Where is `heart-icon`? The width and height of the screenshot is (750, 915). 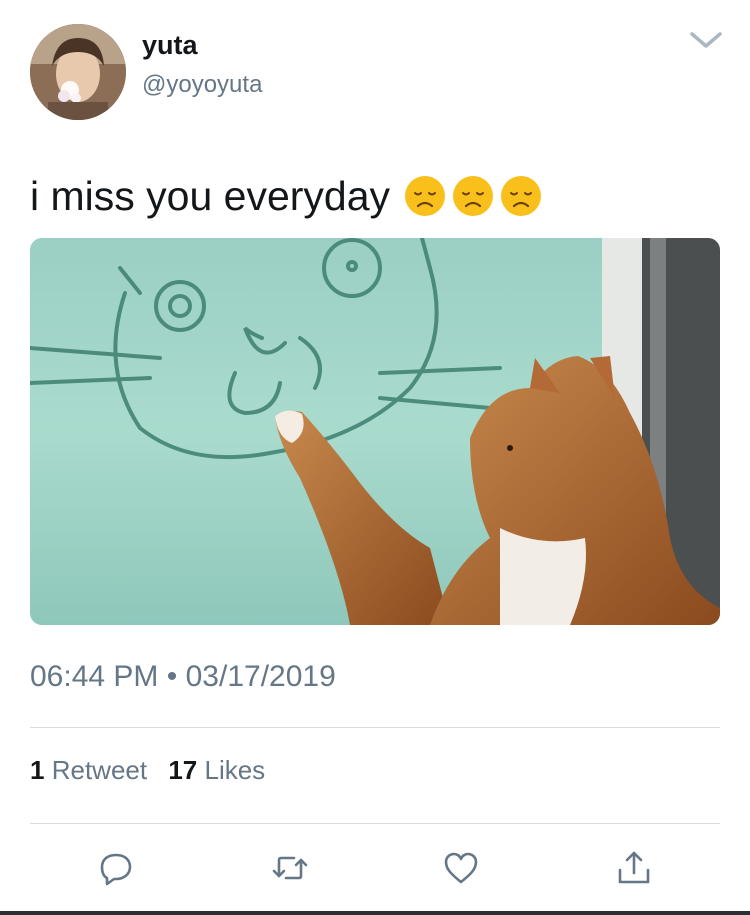 heart-icon is located at coordinates (461, 868).